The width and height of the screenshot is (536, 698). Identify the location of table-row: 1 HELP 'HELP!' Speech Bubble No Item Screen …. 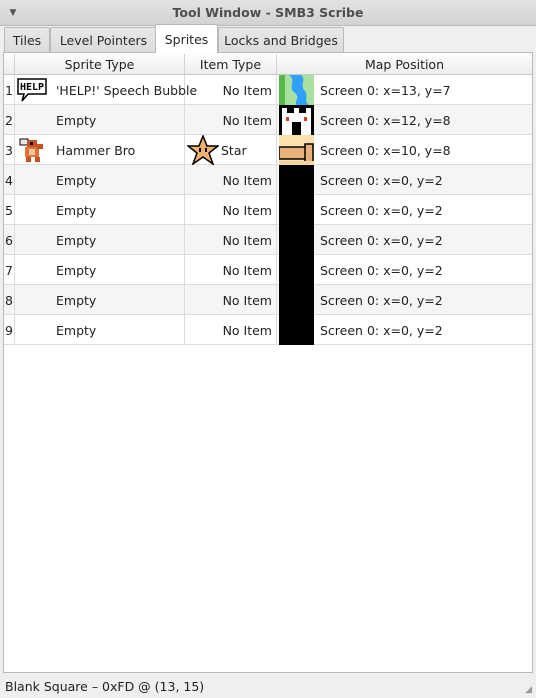
(268, 90).